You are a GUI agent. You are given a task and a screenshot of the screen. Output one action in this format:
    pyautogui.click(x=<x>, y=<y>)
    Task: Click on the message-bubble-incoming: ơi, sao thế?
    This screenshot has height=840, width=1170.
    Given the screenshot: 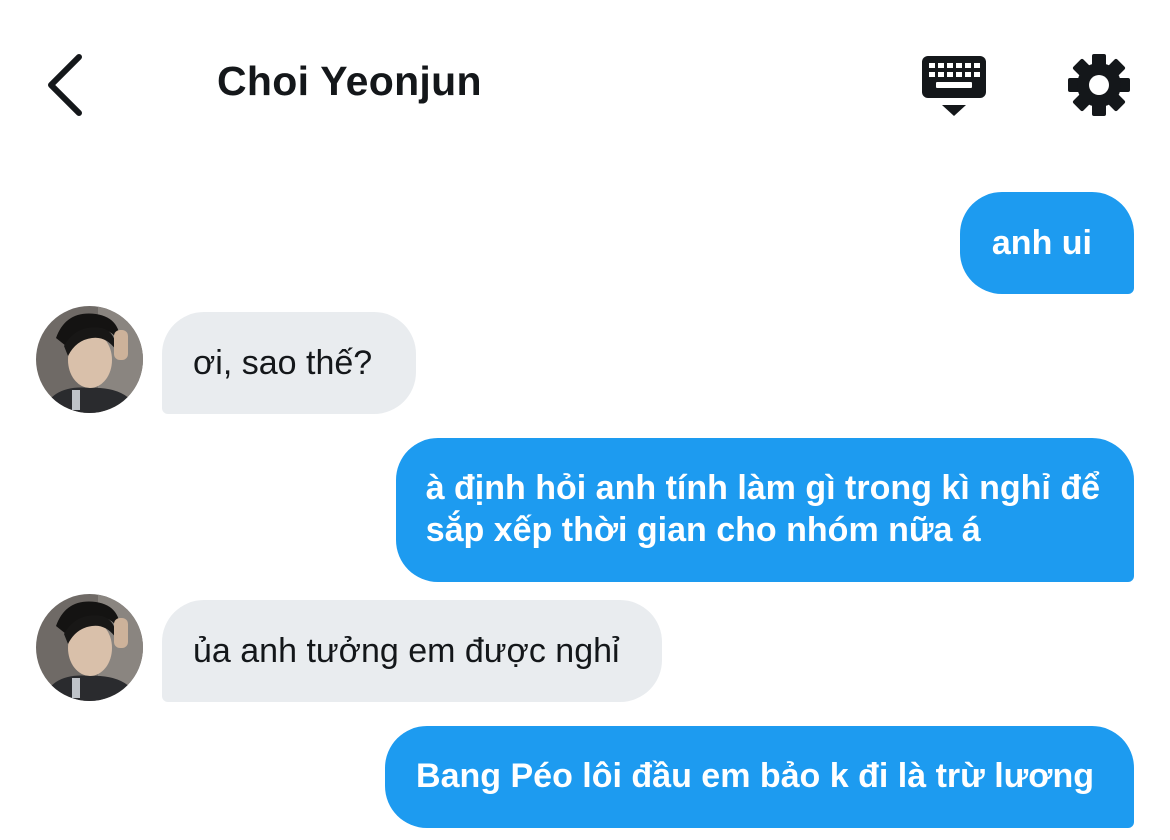 What is the action you would take?
    pyautogui.click(x=289, y=363)
    